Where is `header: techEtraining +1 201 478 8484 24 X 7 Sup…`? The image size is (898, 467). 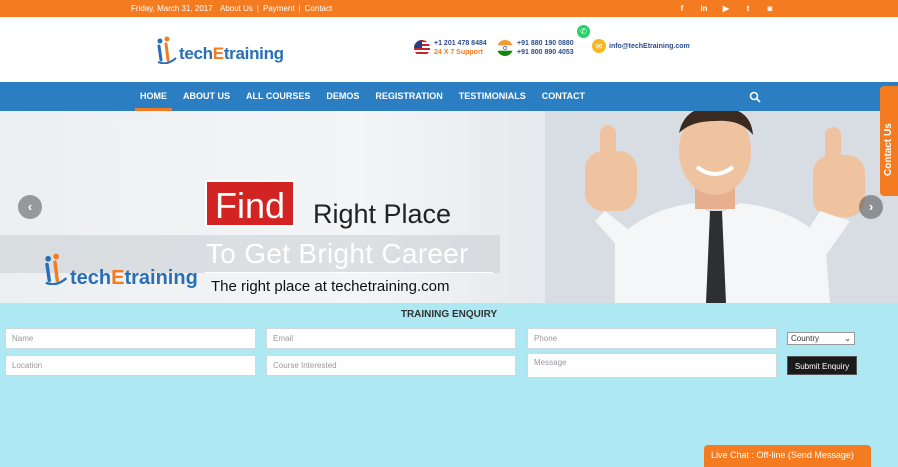
header: techEtraining +1 201 478 8484 24 X 7 Sup… is located at coordinates (449, 49).